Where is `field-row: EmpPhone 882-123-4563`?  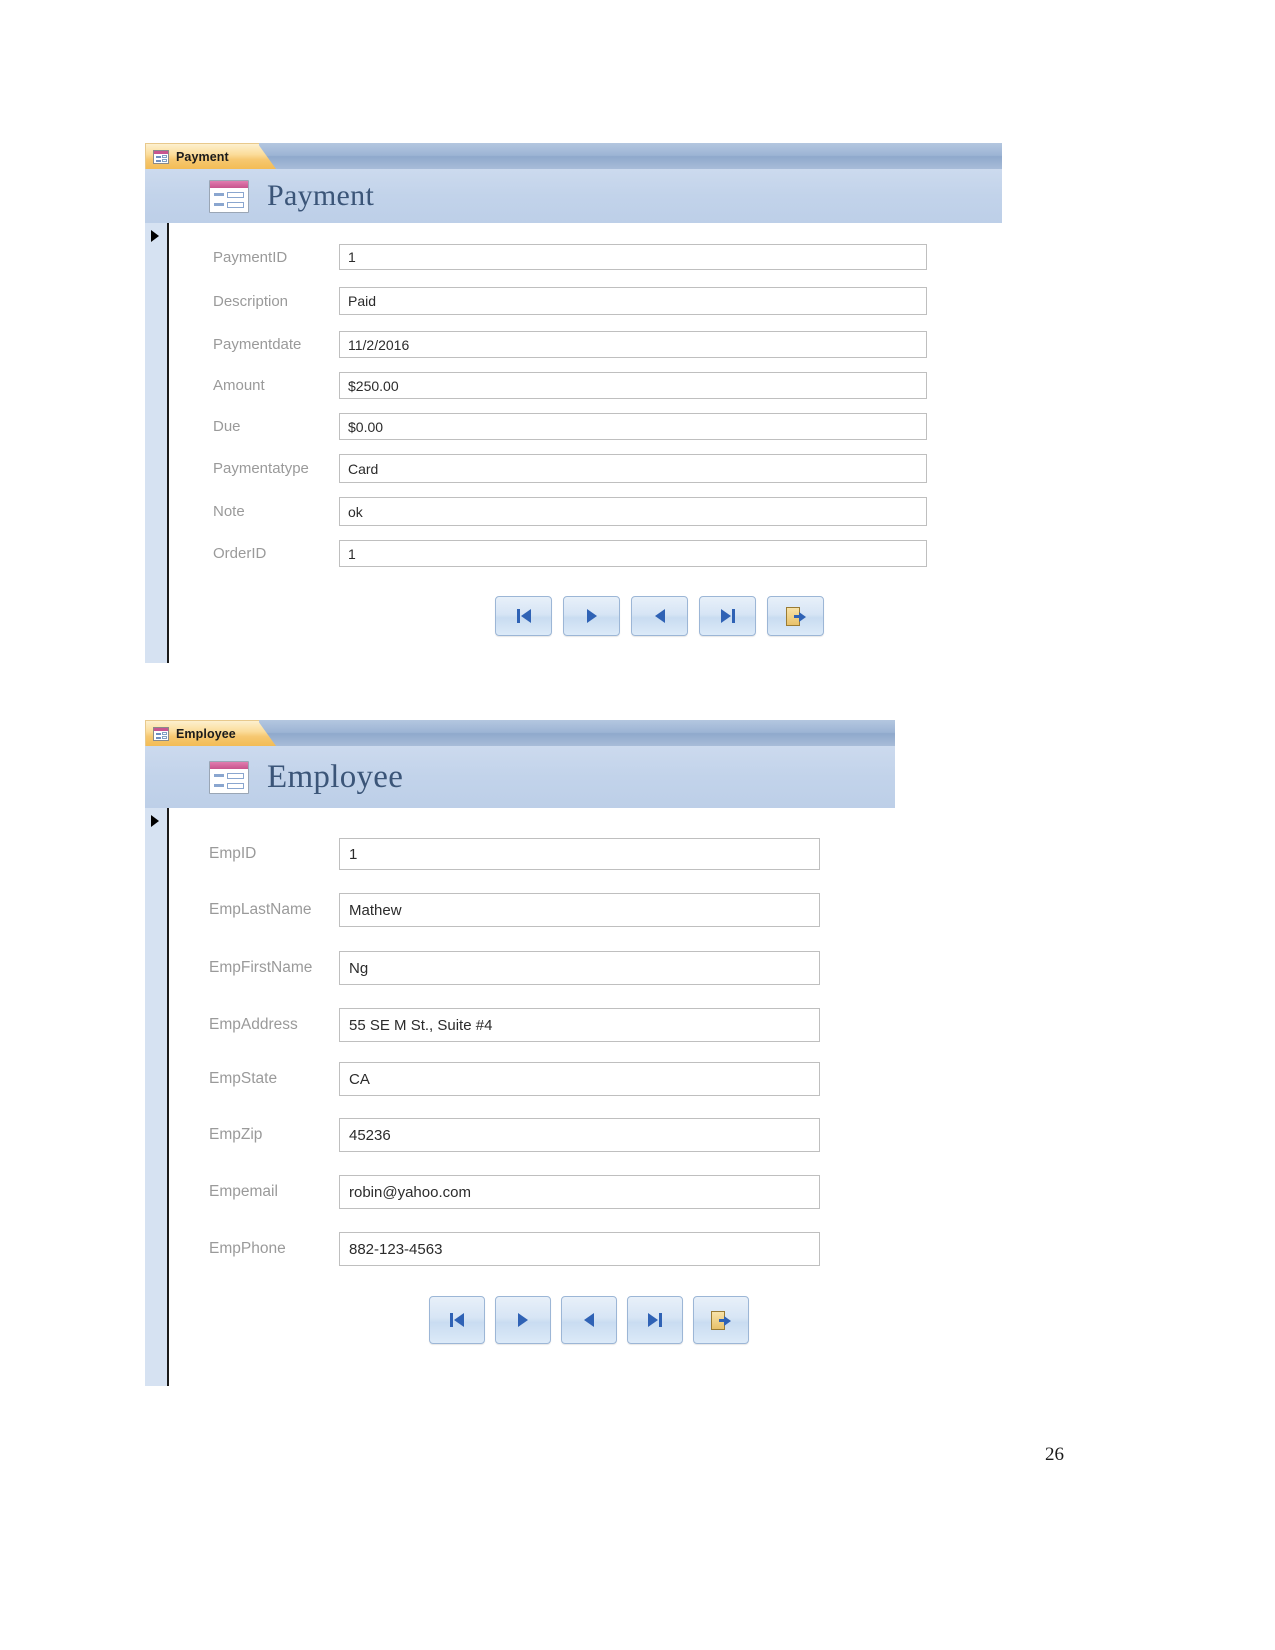
field-row: EmpPhone 882-123-4563 is located at coordinates (532, 1249).